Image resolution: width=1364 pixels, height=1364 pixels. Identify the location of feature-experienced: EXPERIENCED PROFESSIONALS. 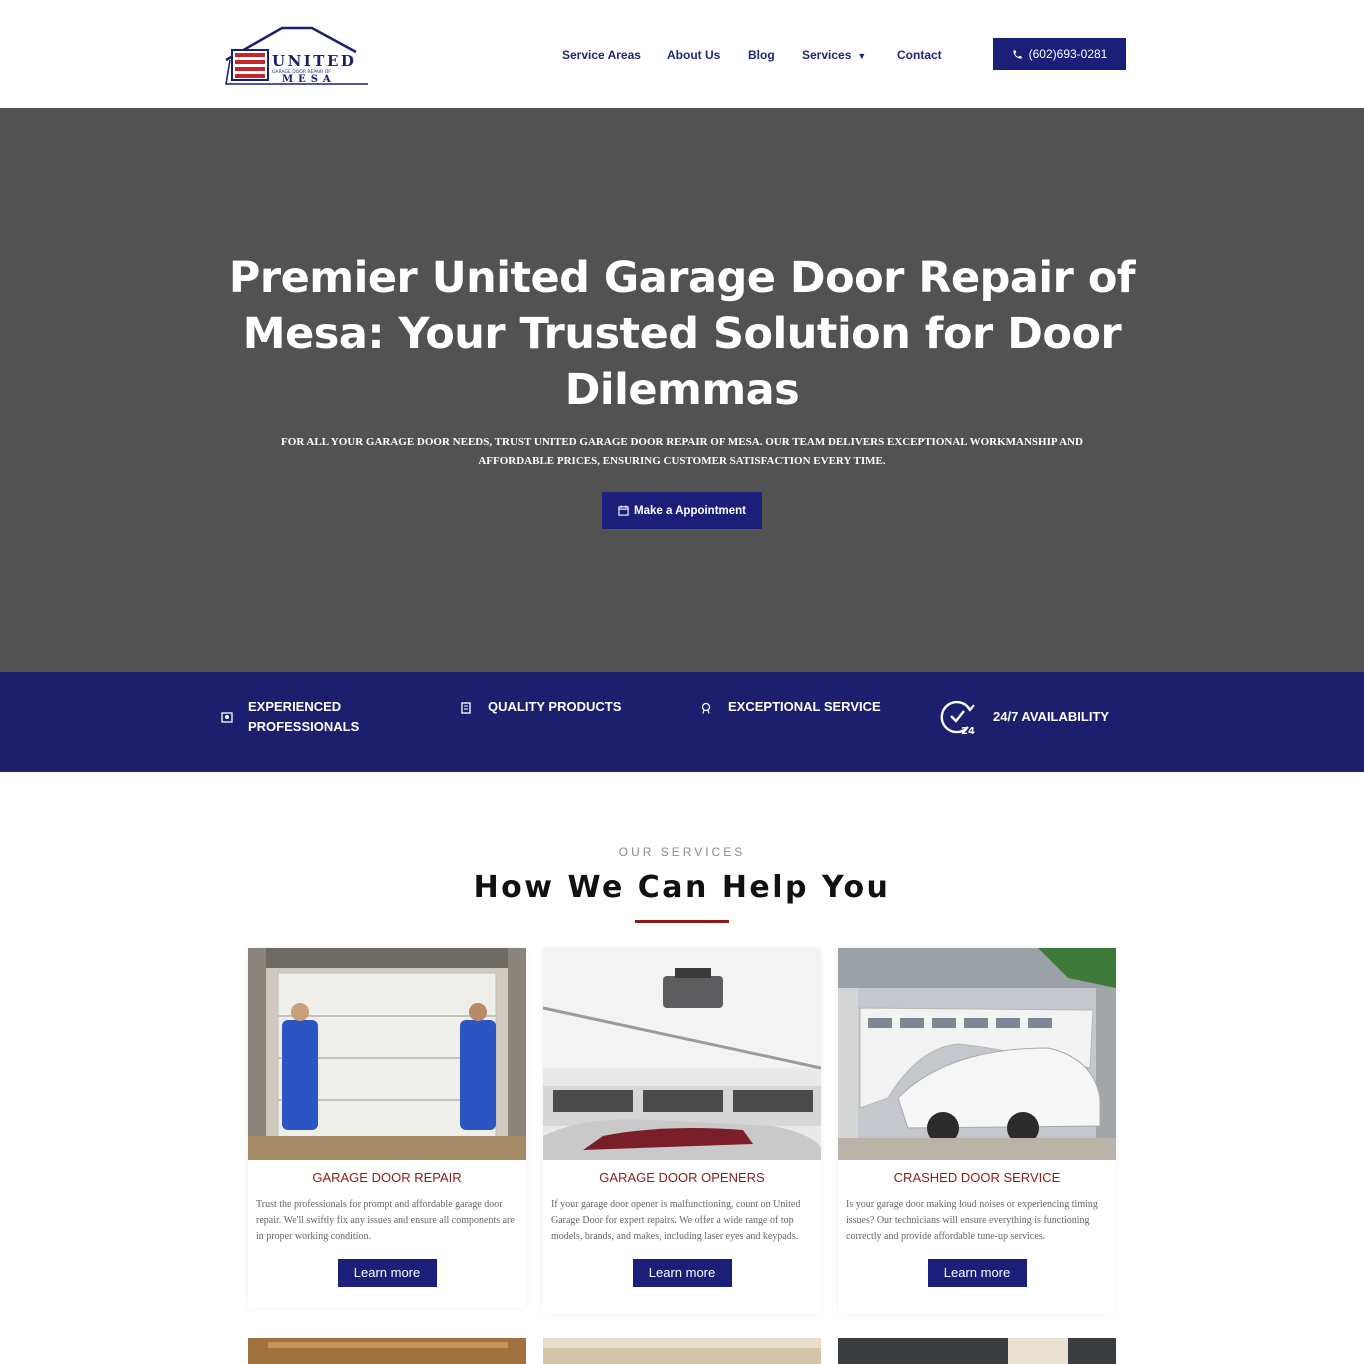
(304, 716).